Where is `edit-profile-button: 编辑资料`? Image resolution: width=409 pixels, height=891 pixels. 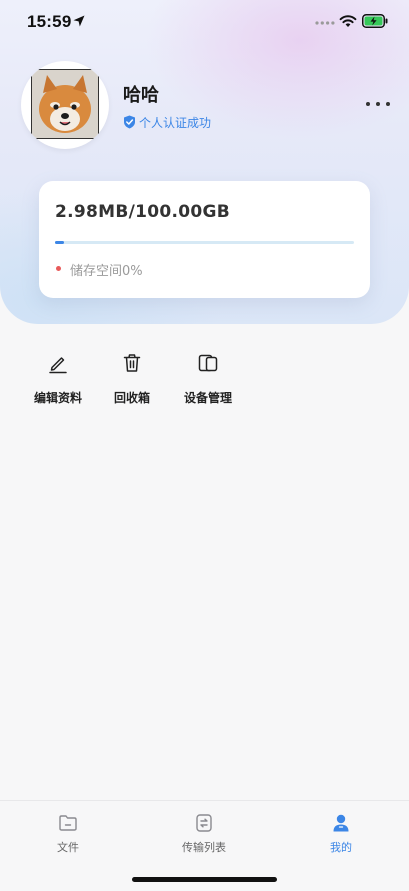
edit-profile-button: 编辑资料 is located at coordinates (58, 379).